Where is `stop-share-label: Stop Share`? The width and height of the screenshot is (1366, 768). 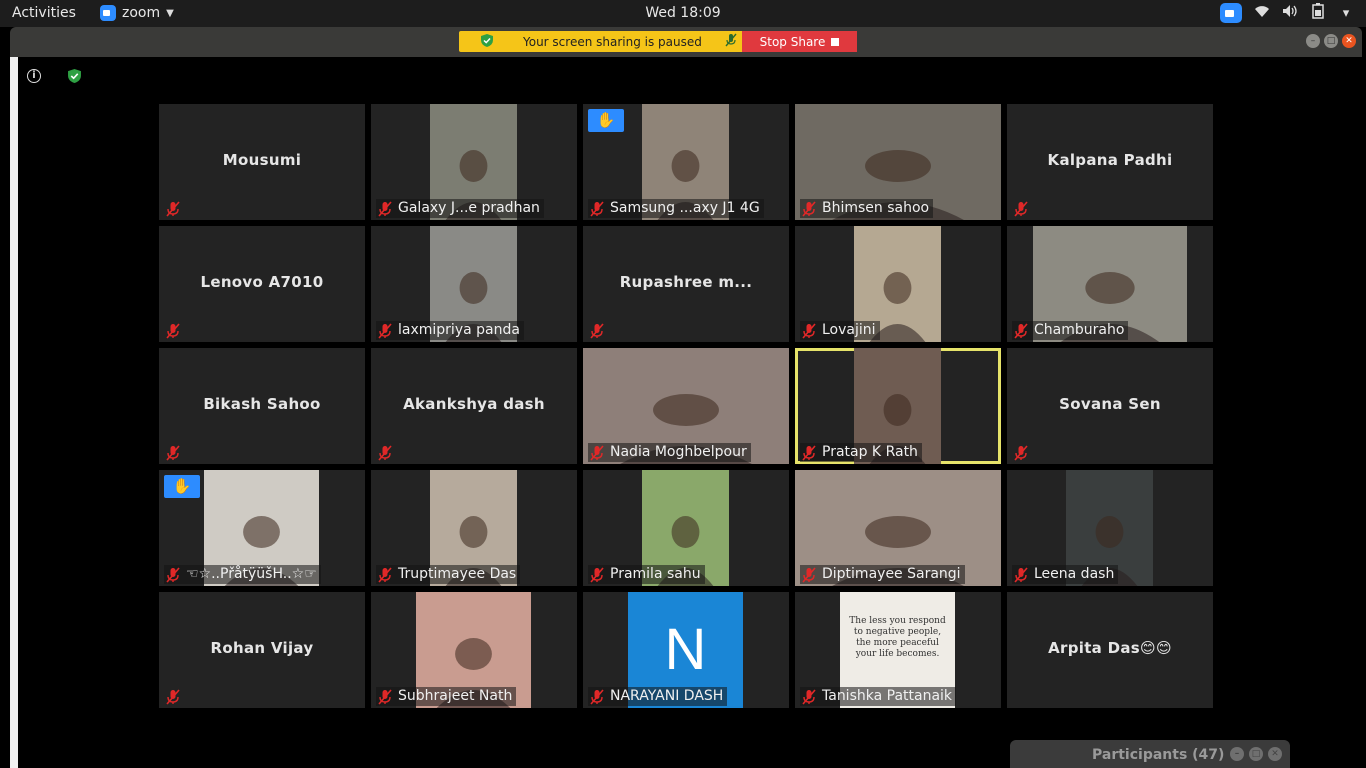
stop-share-label: Stop Share is located at coordinates (792, 41).